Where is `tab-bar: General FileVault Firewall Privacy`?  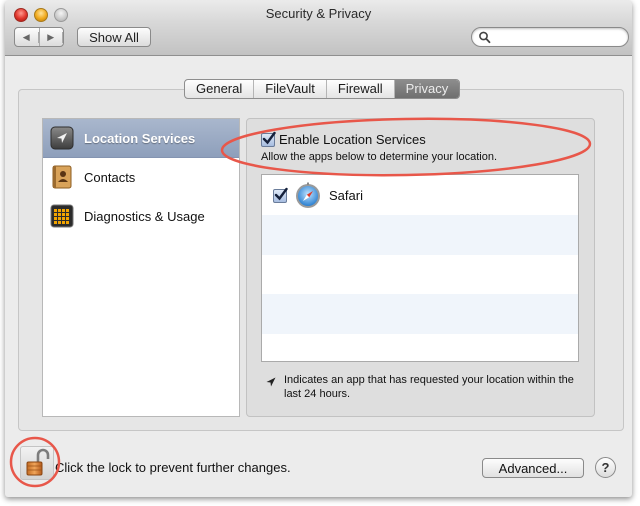 tab-bar: General FileVault Firewall Privacy is located at coordinates (322, 89).